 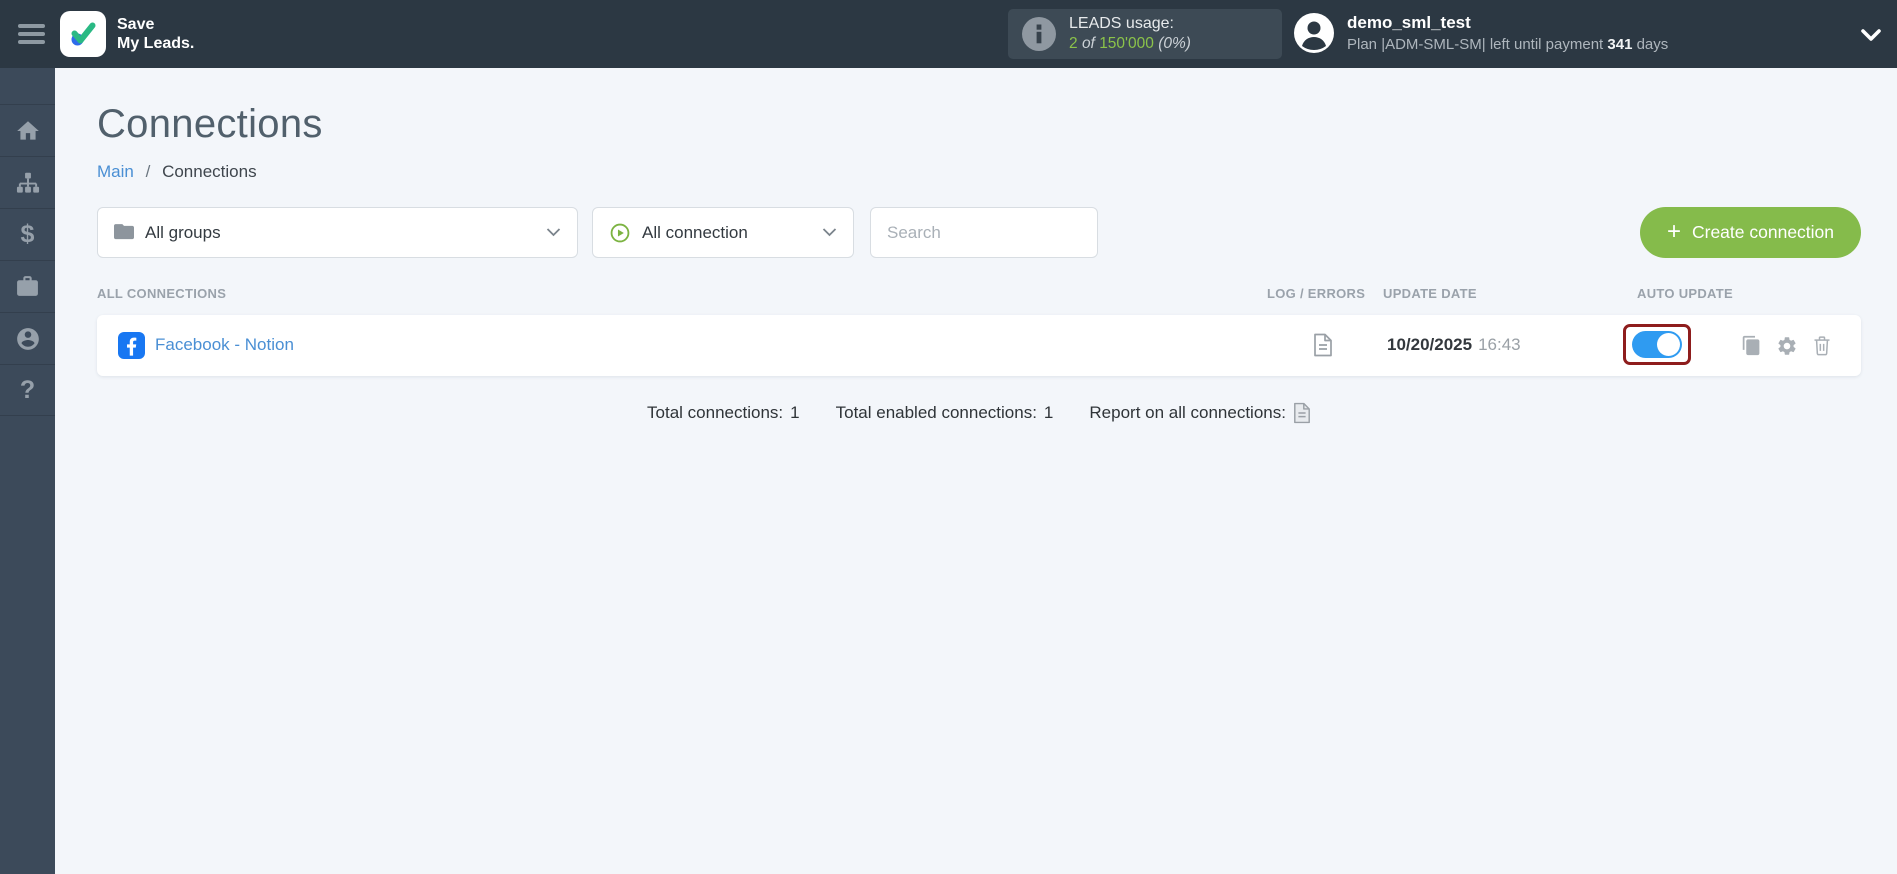 I want to click on sidebar-item-services, so click(x=27, y=286).